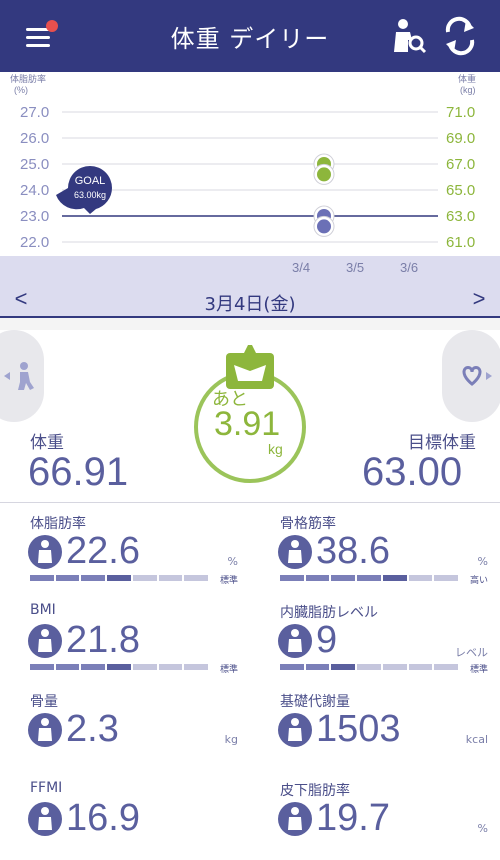  Describe the element at coordinates (471, 376) in the screenshot. I see `heart-side-button` at that location.